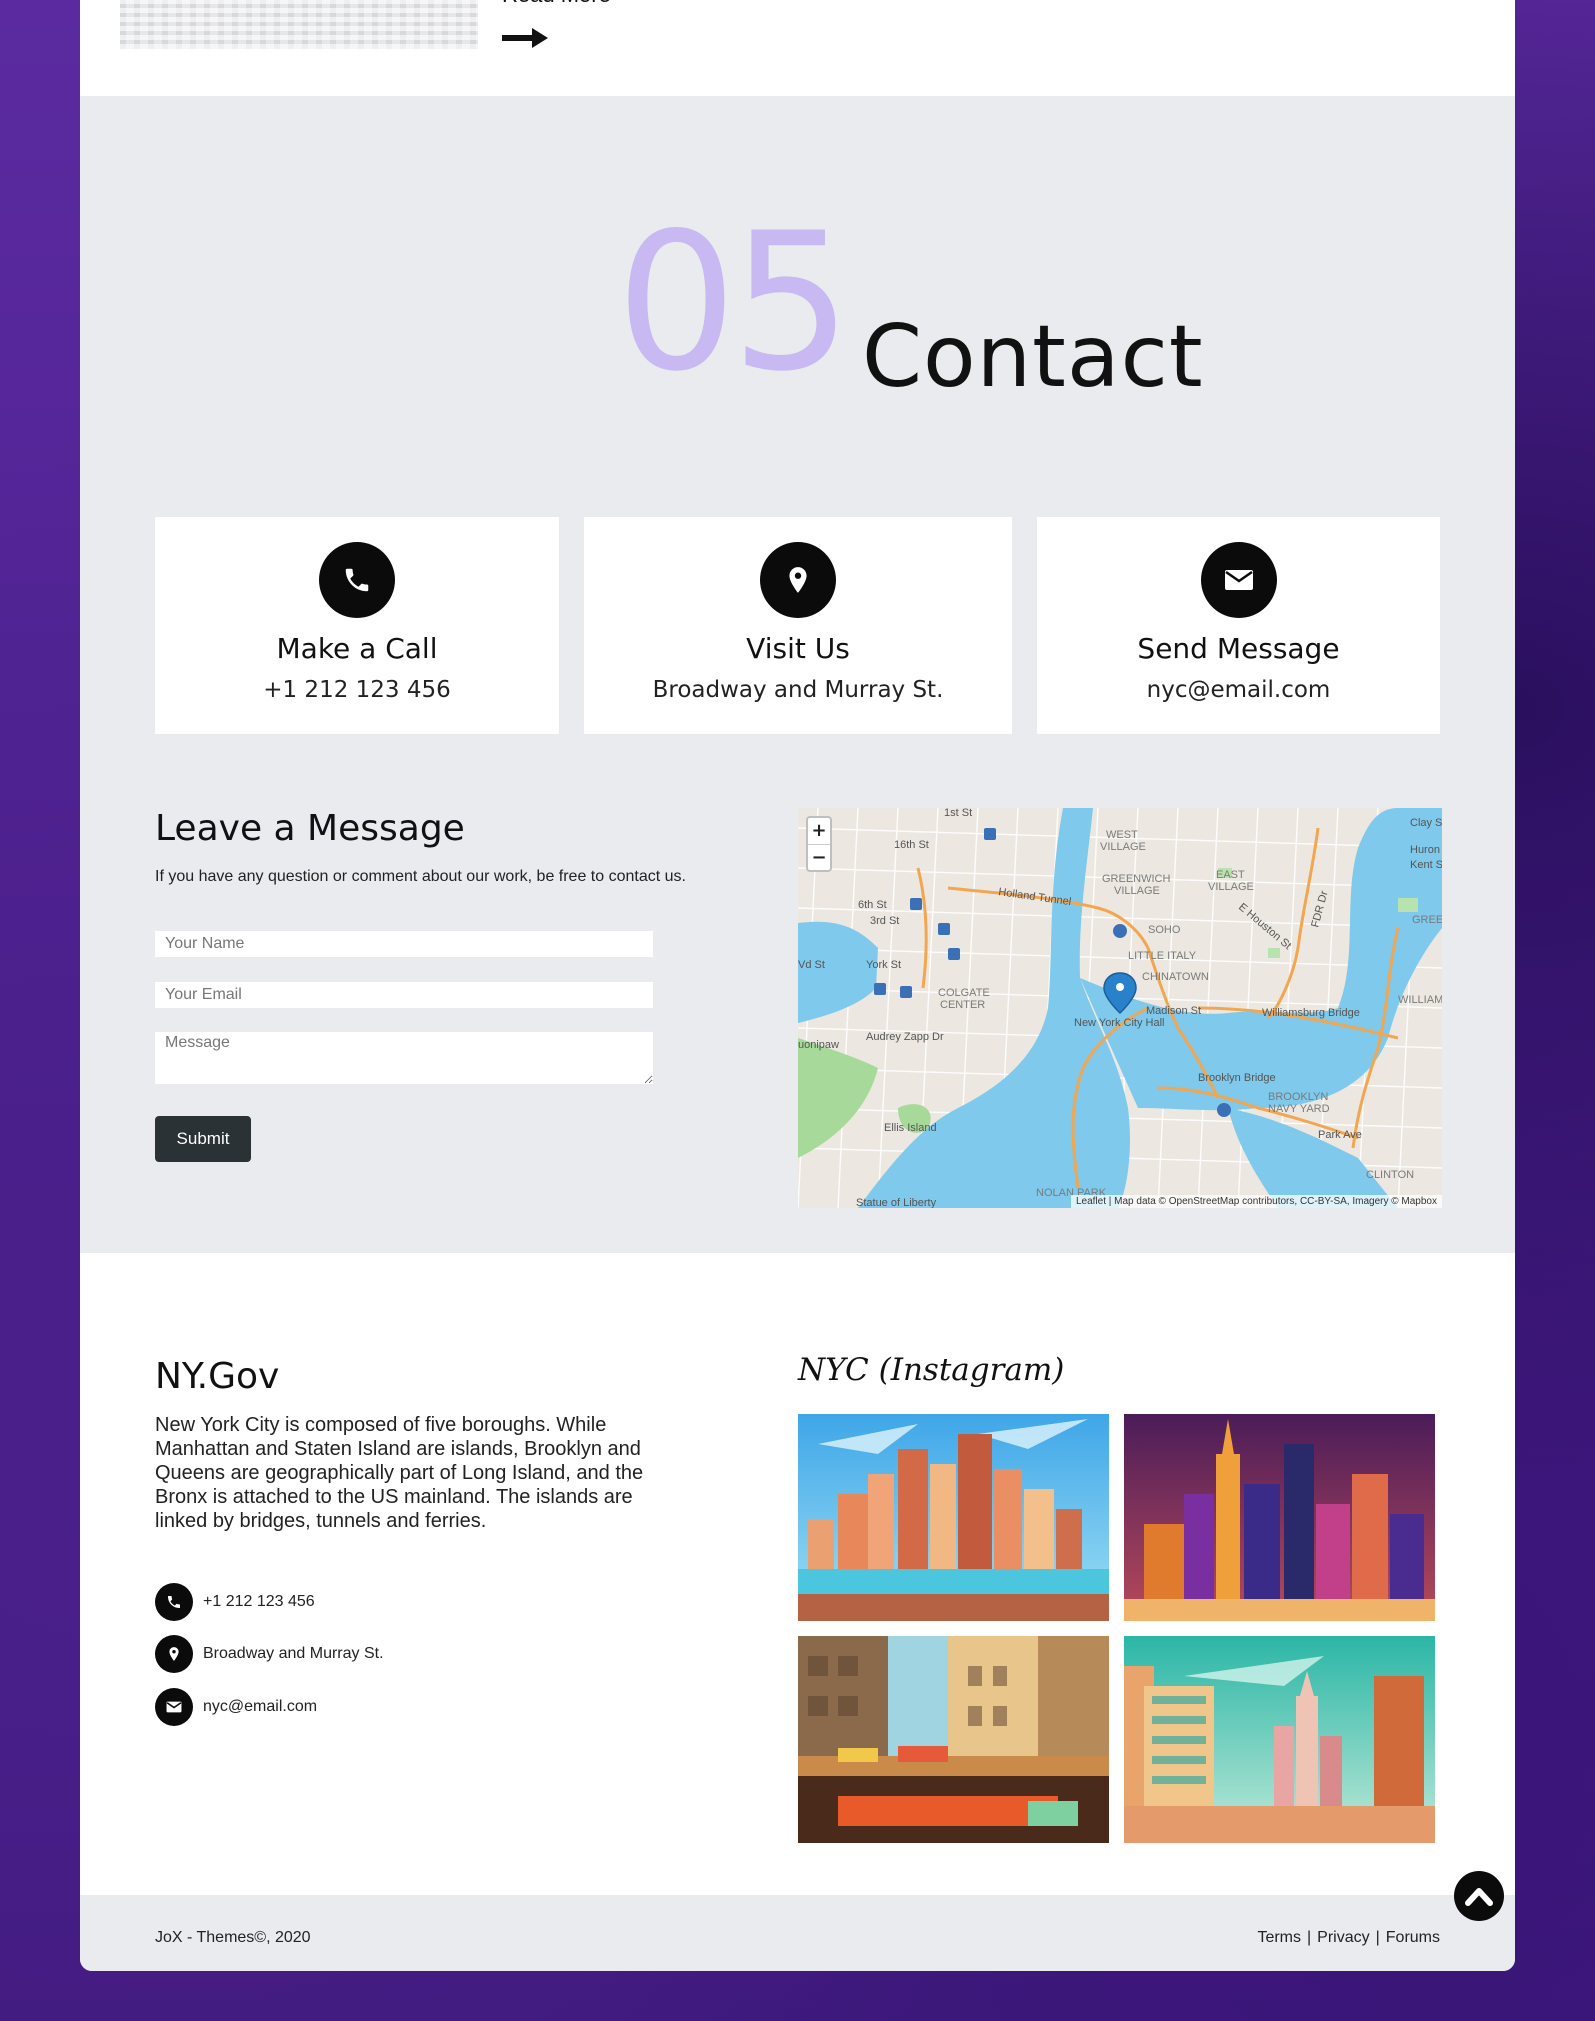  I want to click on copyright: JoX - Themes©, 2020, so click(233, 1937).